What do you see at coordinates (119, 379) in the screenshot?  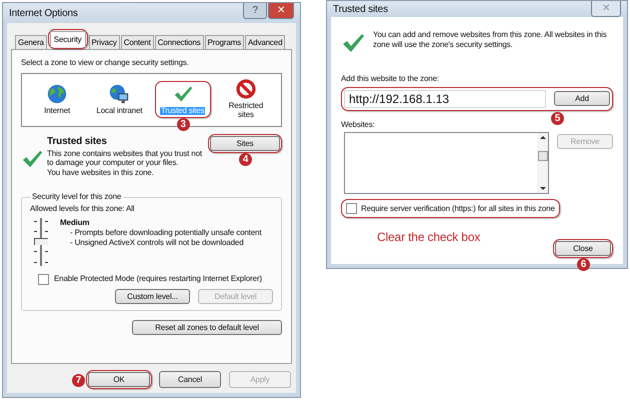 I see `dialog-button: OK` at bounding box center [119, 379].